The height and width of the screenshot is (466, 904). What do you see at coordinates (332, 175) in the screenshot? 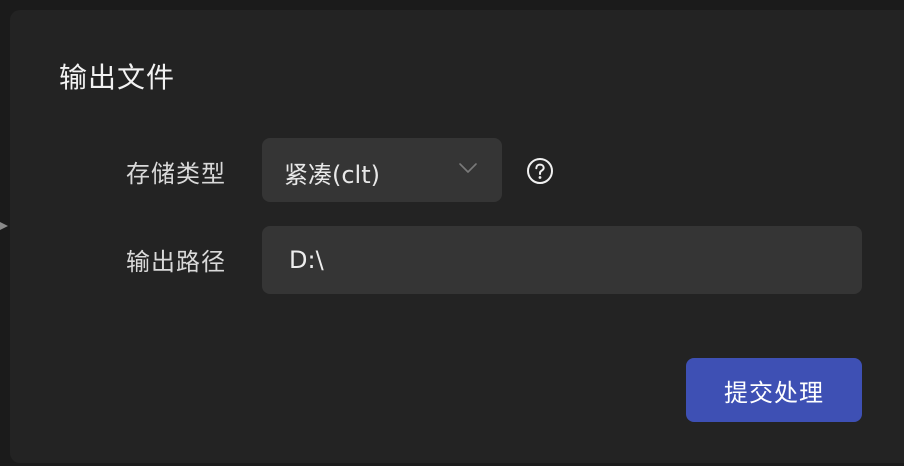
I see `storage-type-value: 紧凑(clt)` at bounding box center [332, 175].